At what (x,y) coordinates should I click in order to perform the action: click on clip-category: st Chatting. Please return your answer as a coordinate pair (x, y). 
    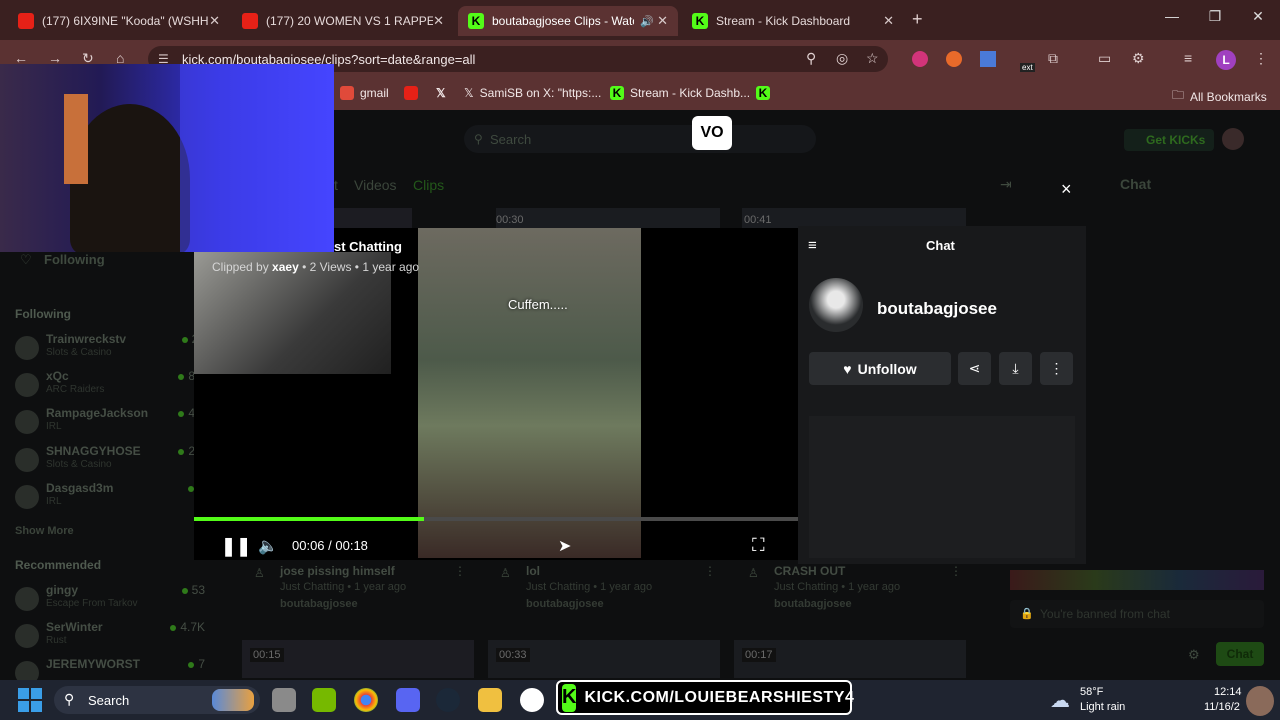
    Looking at the image, I should click on (368, 246).